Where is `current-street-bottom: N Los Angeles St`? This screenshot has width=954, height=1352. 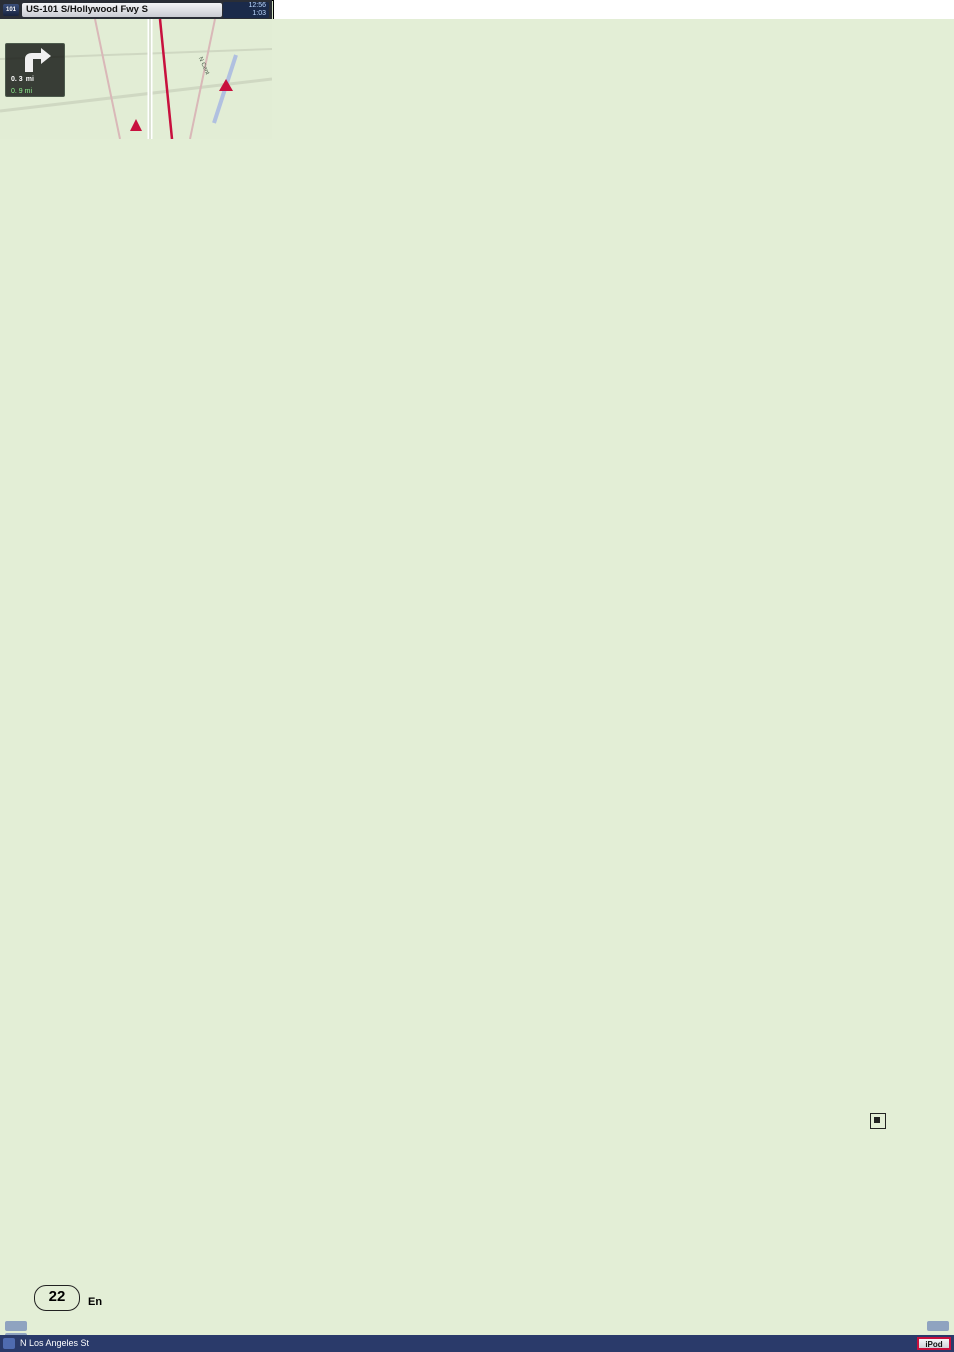 current-street-bottom: N Los Angeles St is located at coordinates (55, 1343).